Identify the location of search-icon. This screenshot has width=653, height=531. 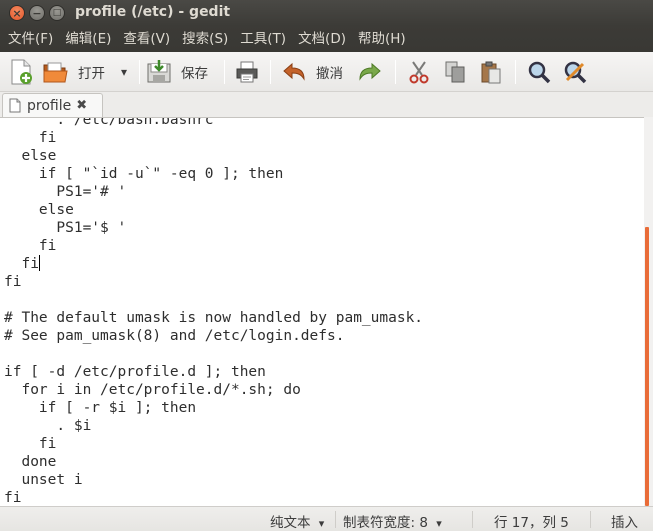
(539, 72).